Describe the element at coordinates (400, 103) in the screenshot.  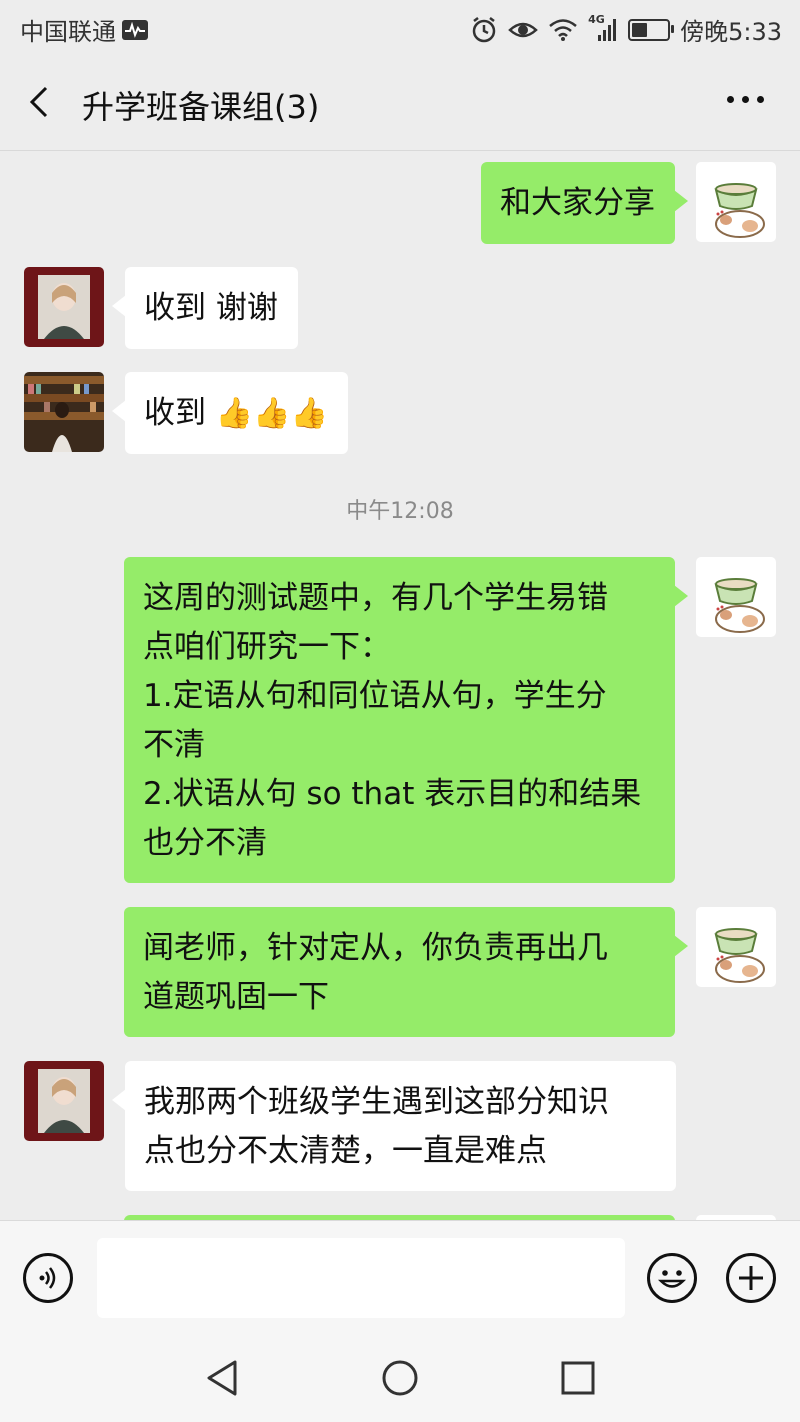
I see `chat-header: 升学班备课组(3)` at that location.